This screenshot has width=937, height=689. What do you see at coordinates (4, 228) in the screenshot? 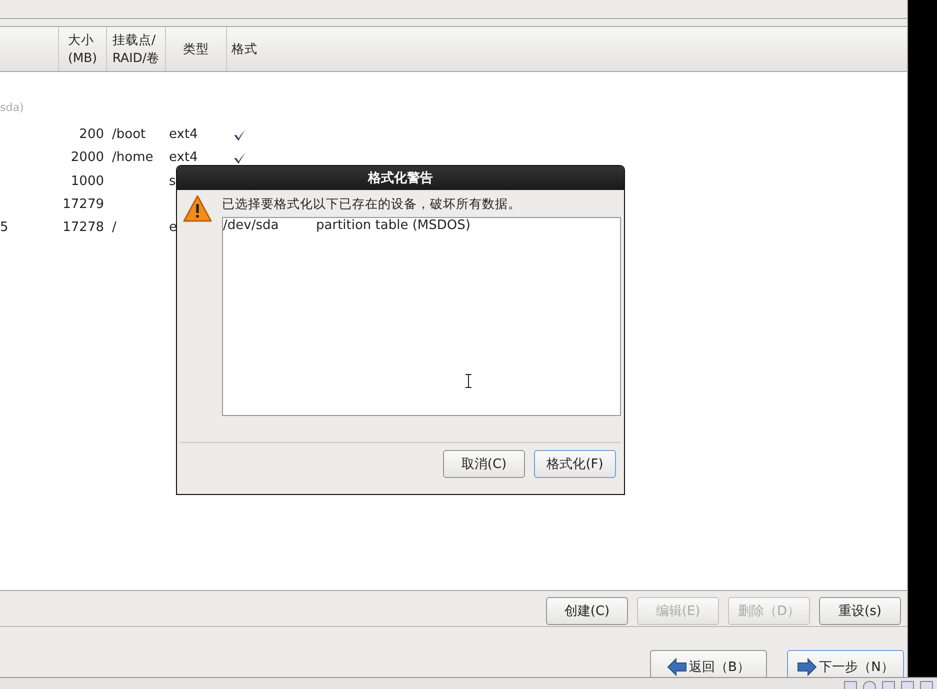
I see `table-cell: 5` at bounding box center [4, 228].